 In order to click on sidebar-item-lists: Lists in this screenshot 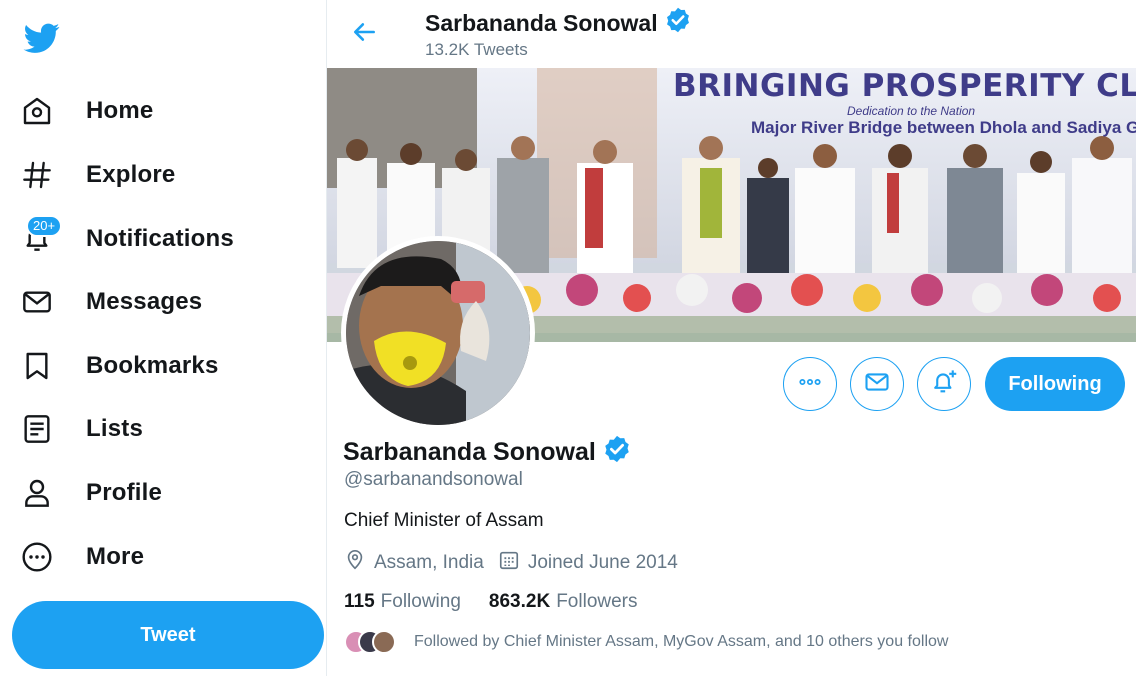, I will do `click(164, 429)`.